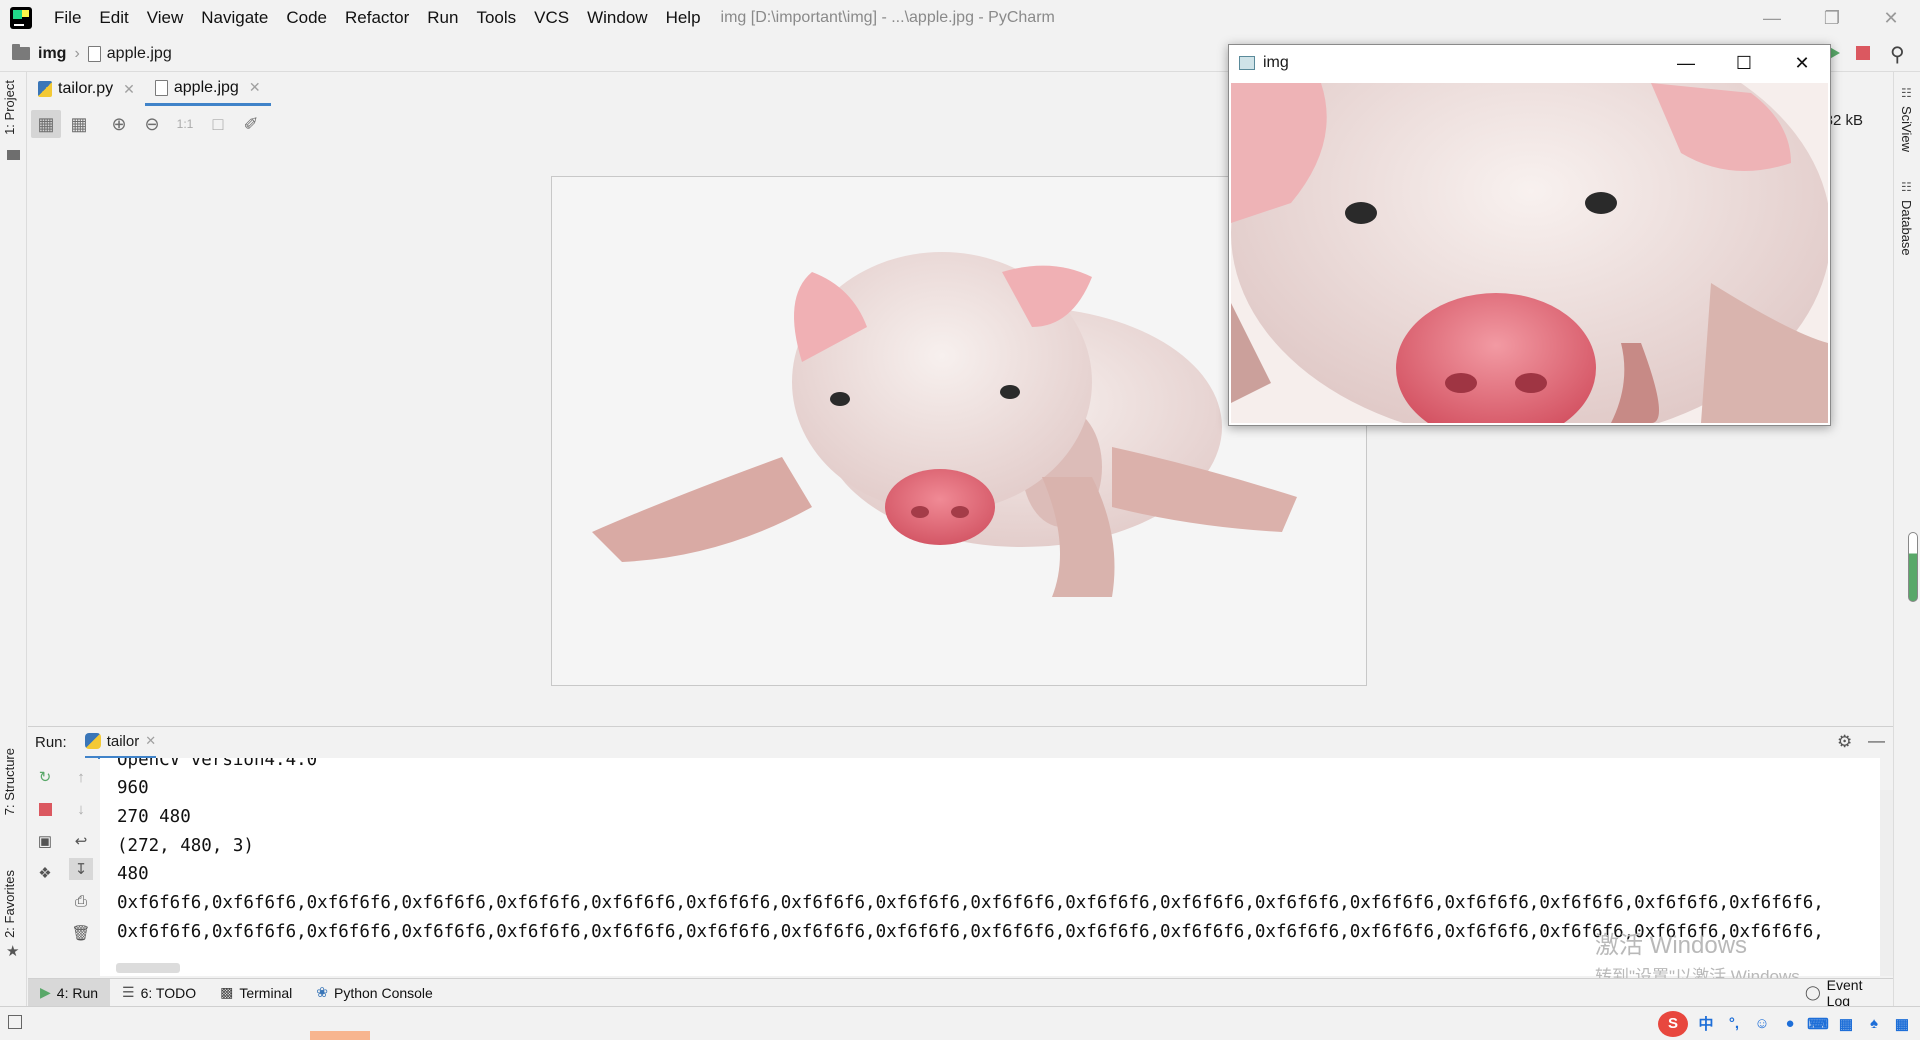  I want to click on menu-tools: Tools, so click(496, 18).